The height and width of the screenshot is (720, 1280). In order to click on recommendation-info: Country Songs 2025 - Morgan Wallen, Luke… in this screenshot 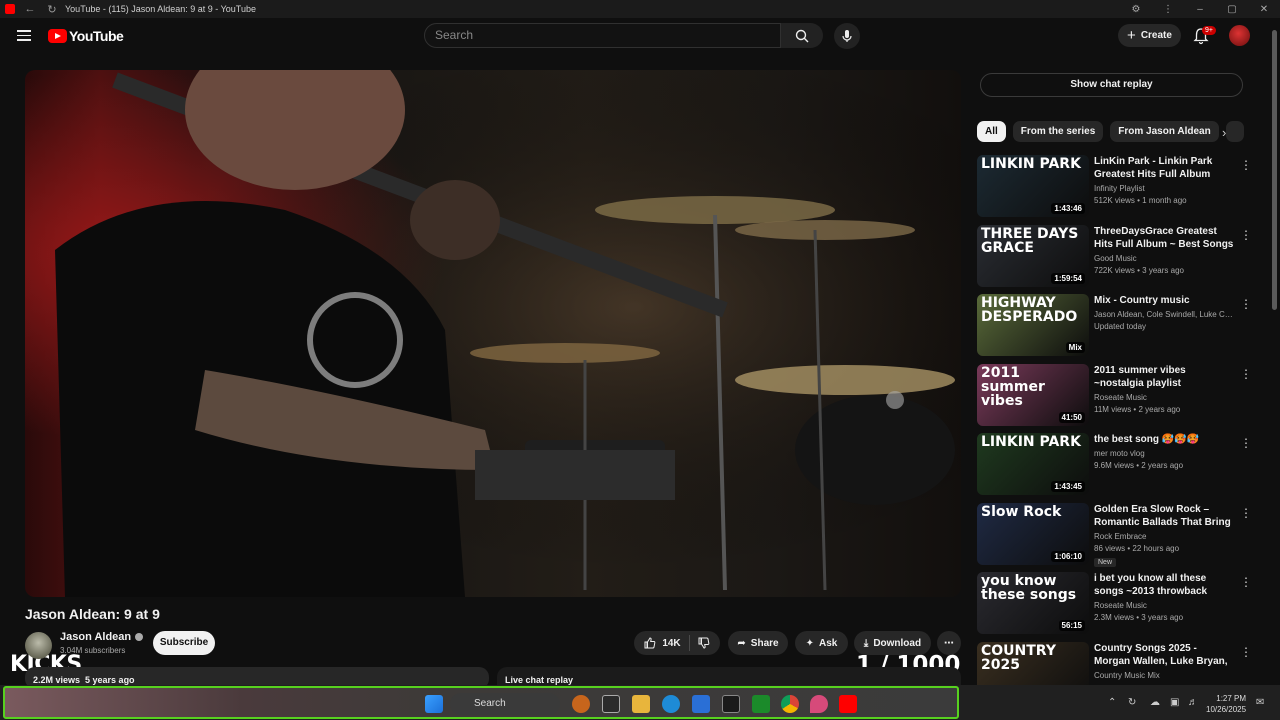, I will do `click(1164, 661)`.